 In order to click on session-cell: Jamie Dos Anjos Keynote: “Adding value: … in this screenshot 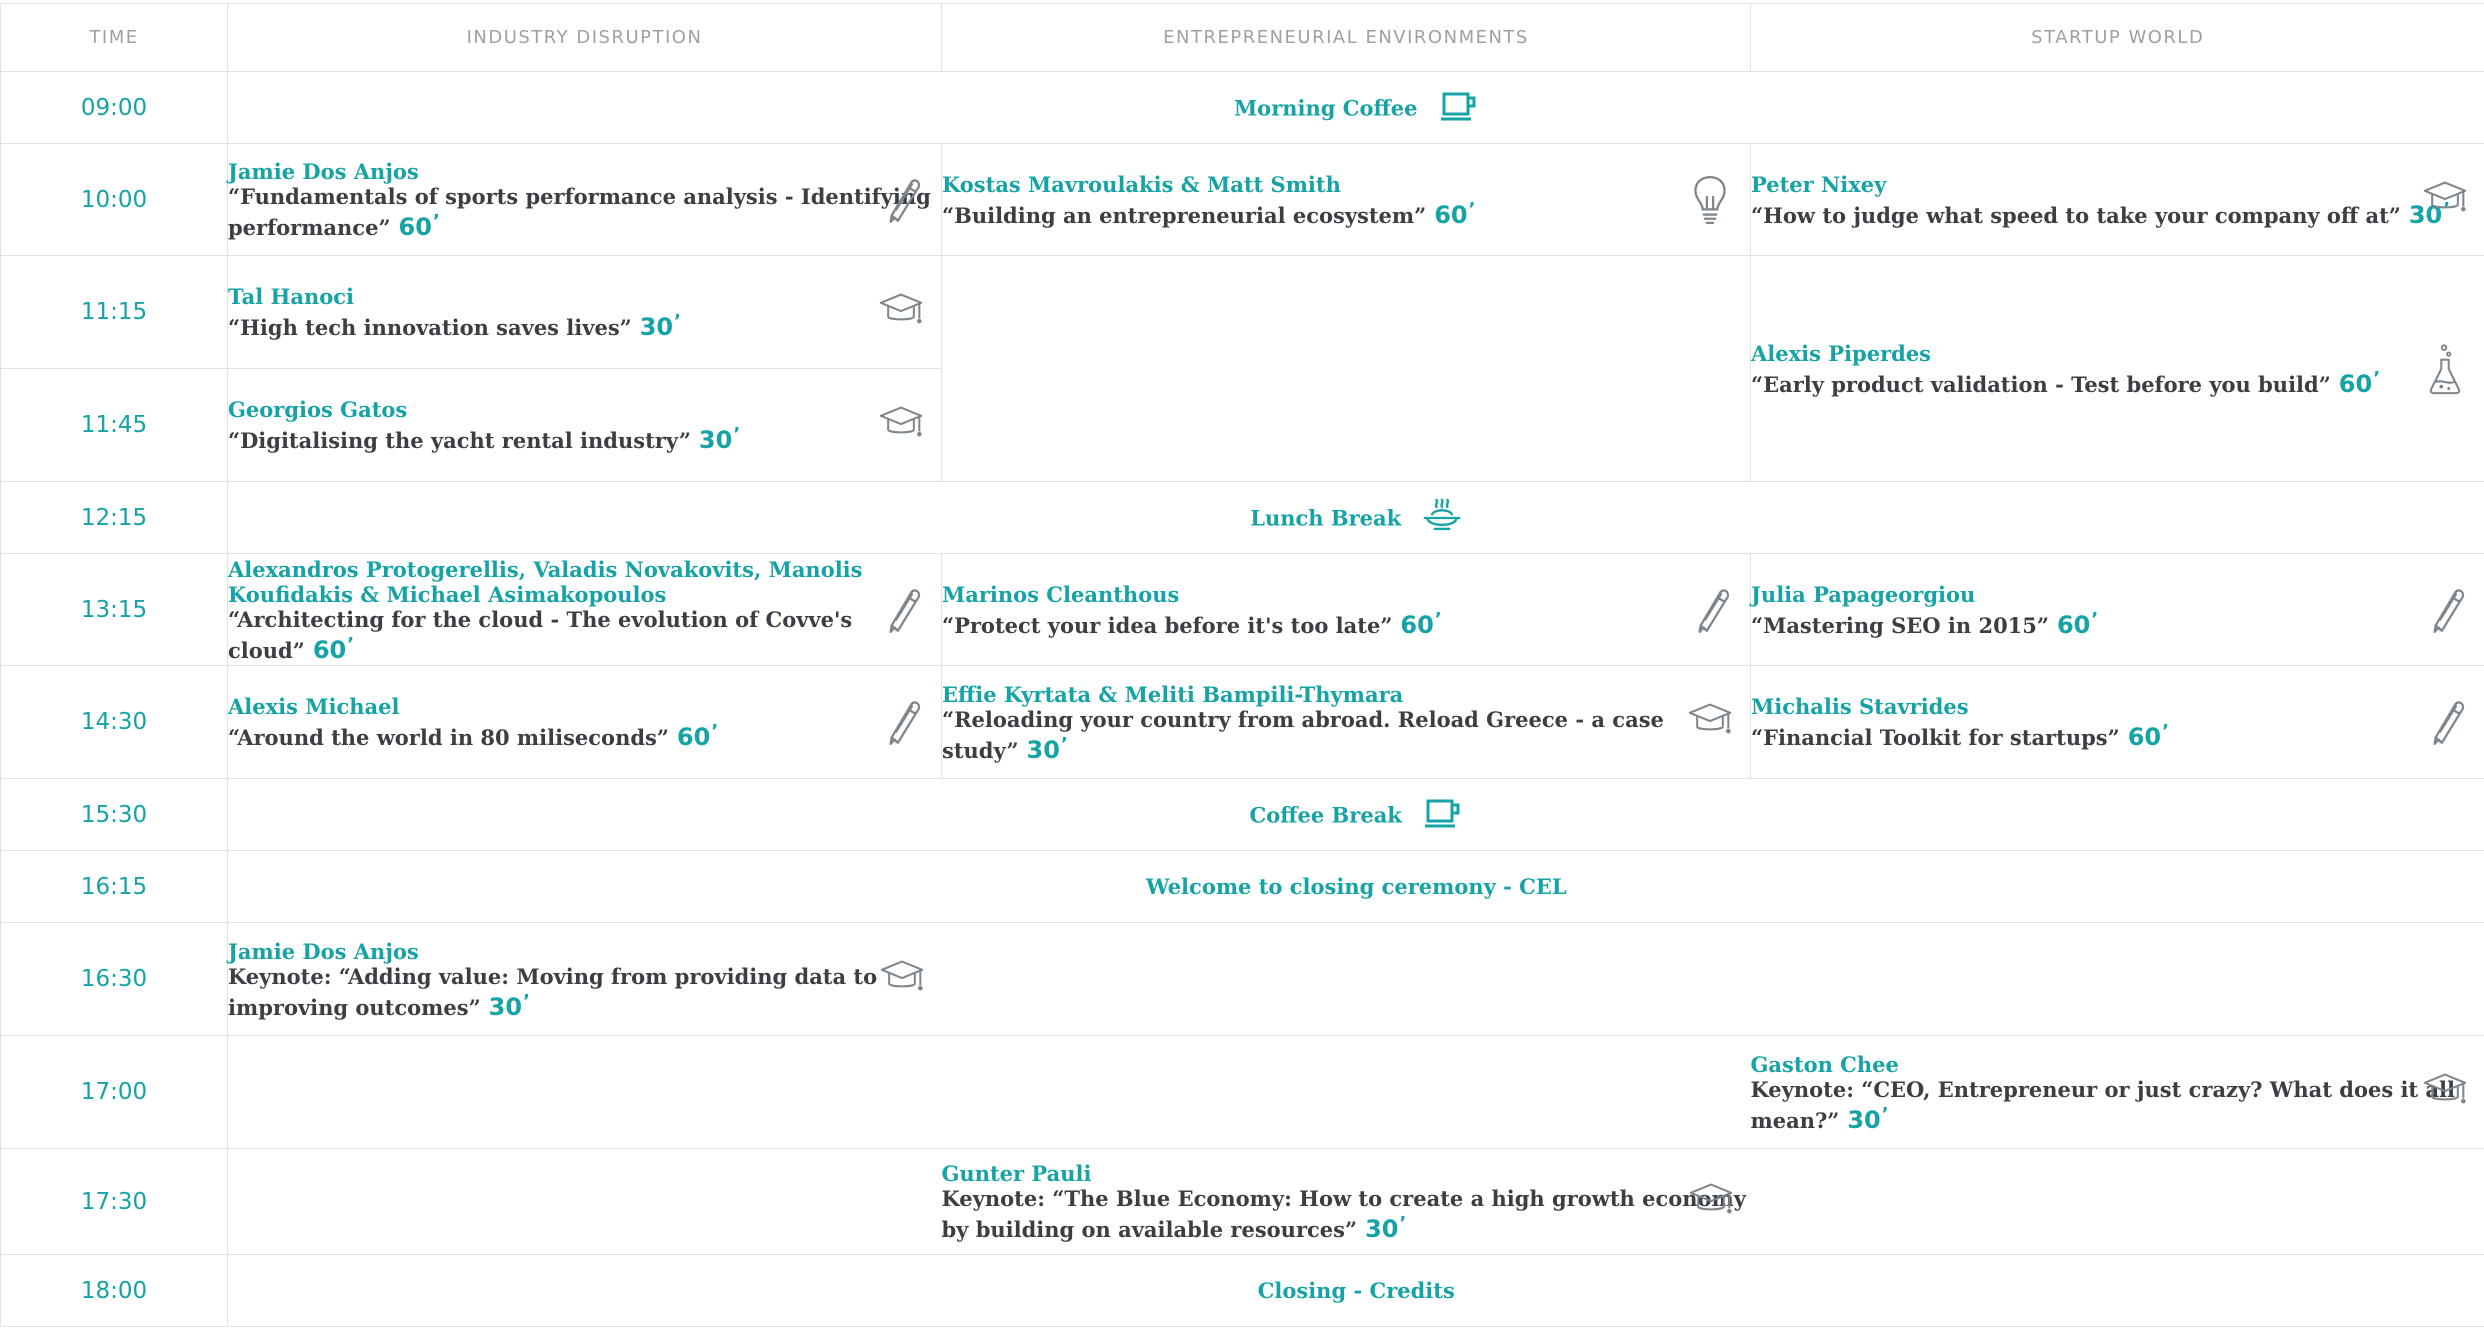, I will do `click(584, 979)`.